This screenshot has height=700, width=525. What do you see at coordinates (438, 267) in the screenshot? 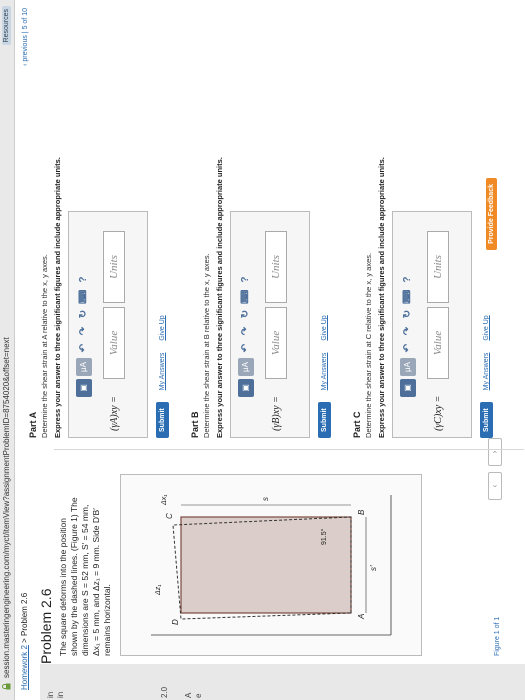
I see `part-c-units-input: Units` at bounding box center [438, 267].